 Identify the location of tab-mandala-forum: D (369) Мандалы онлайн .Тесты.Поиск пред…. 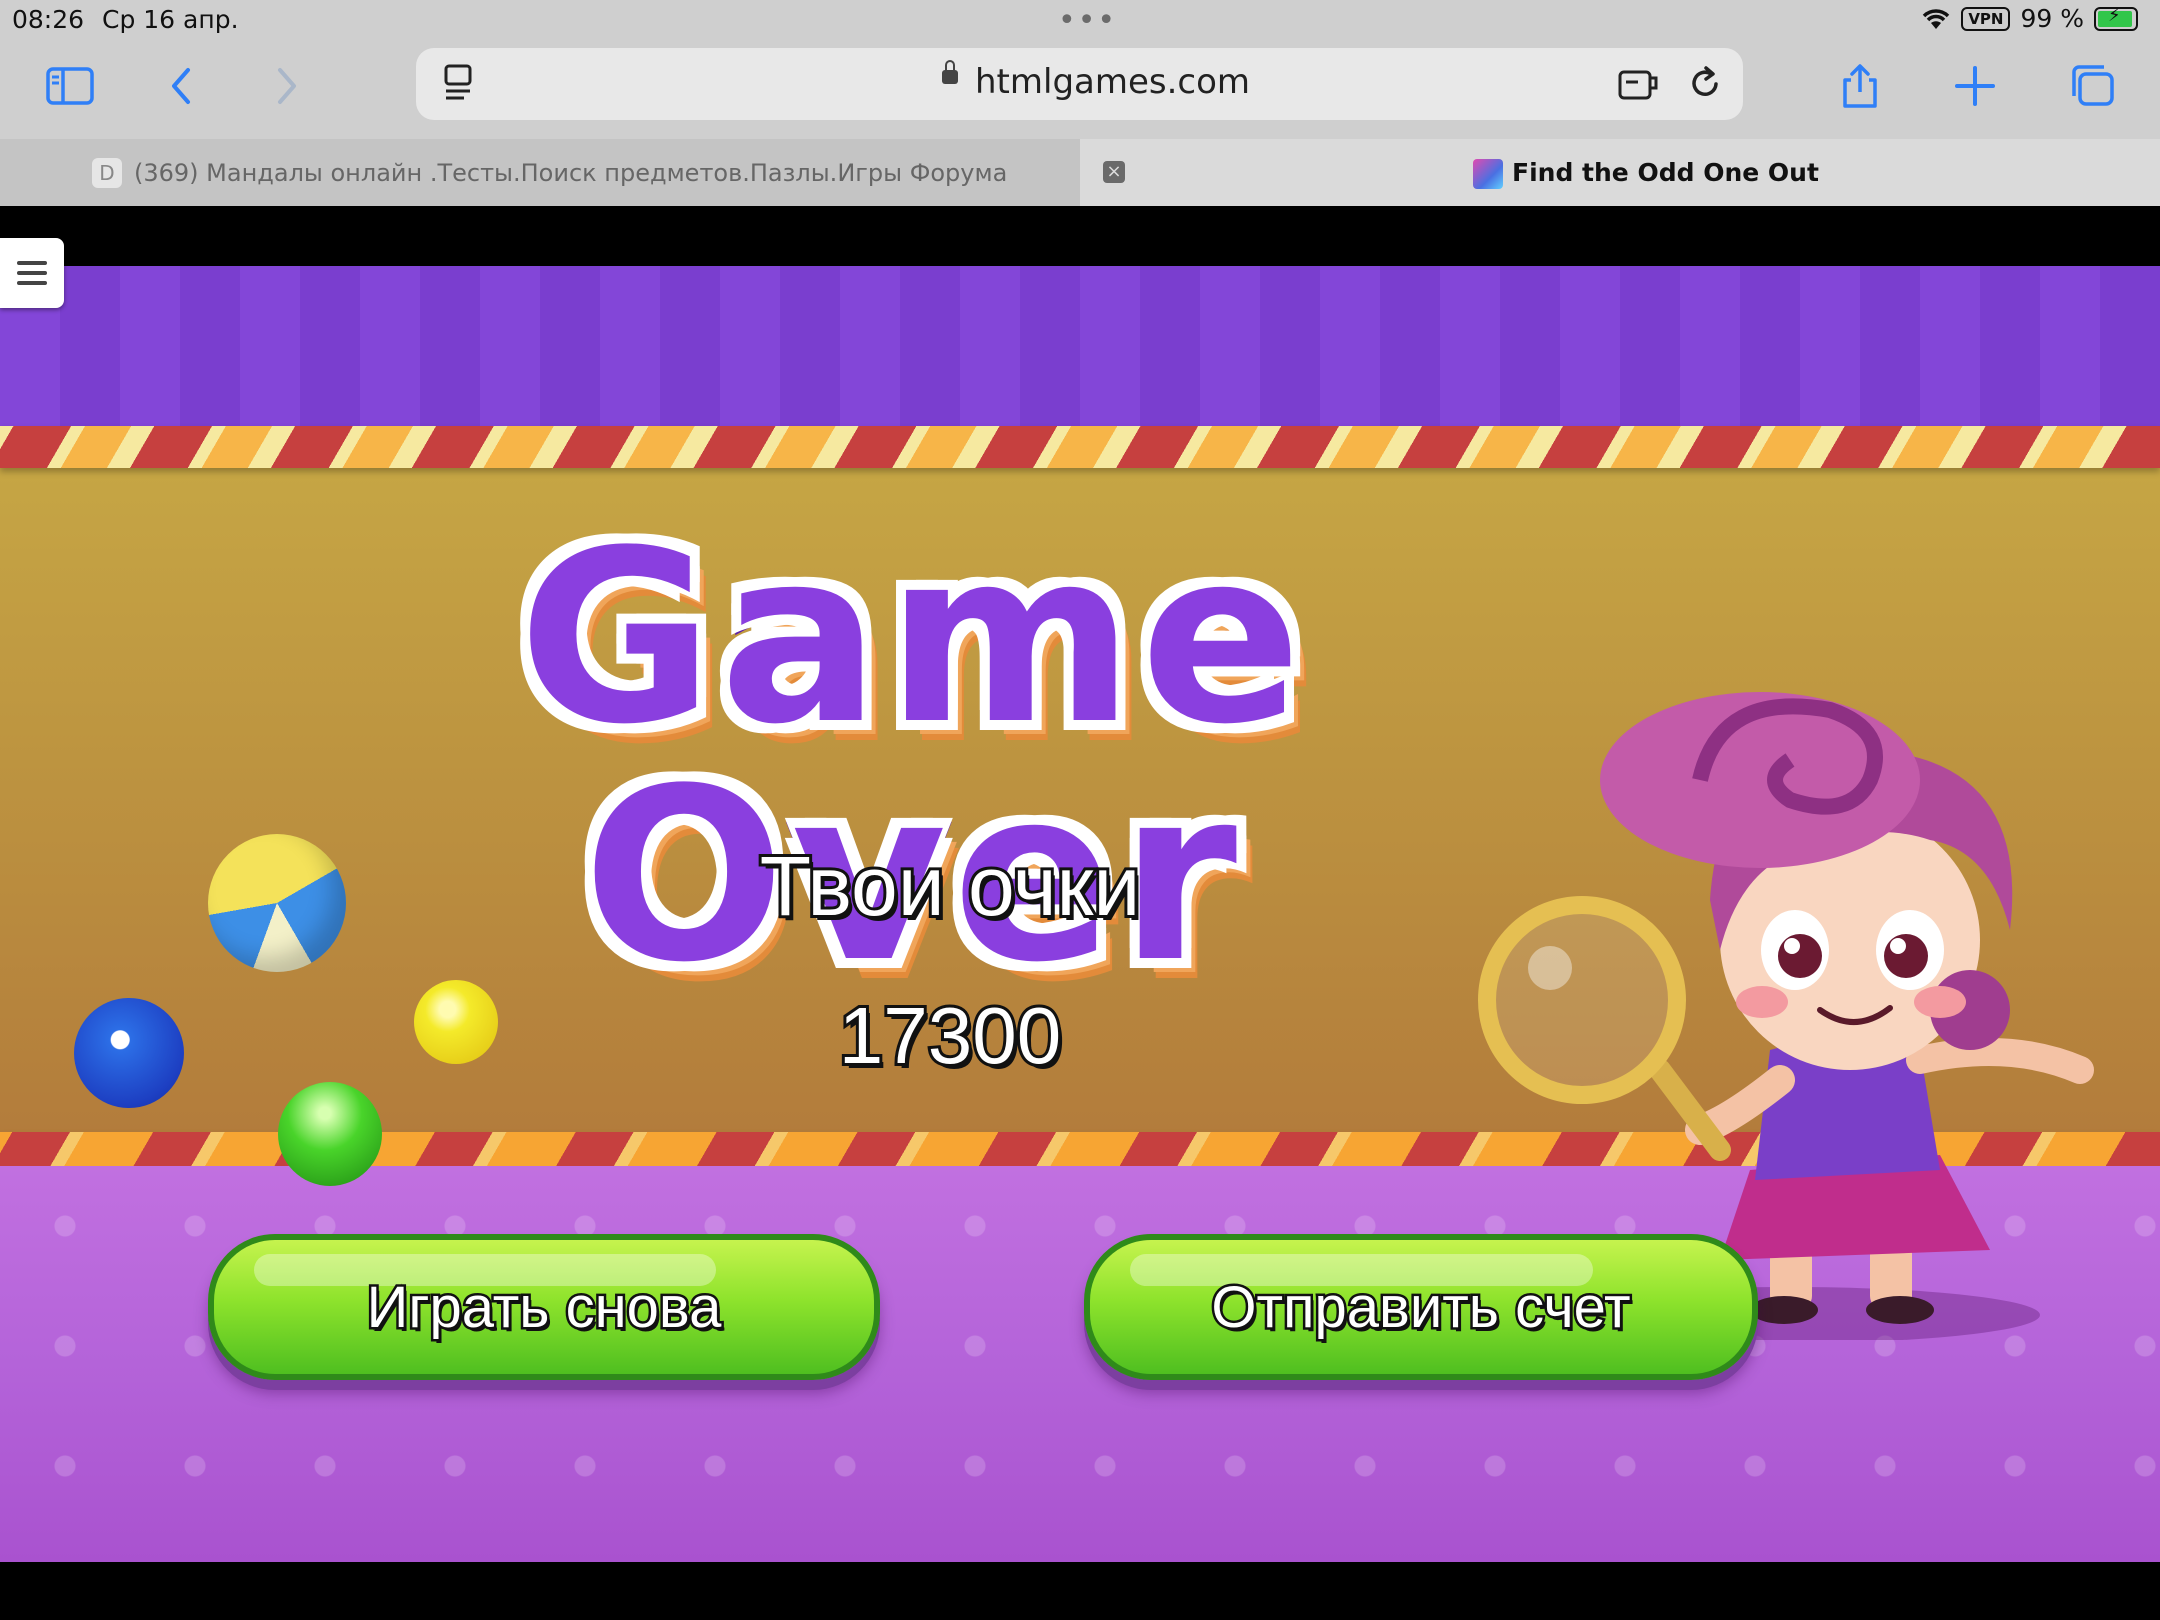
(540, 172).